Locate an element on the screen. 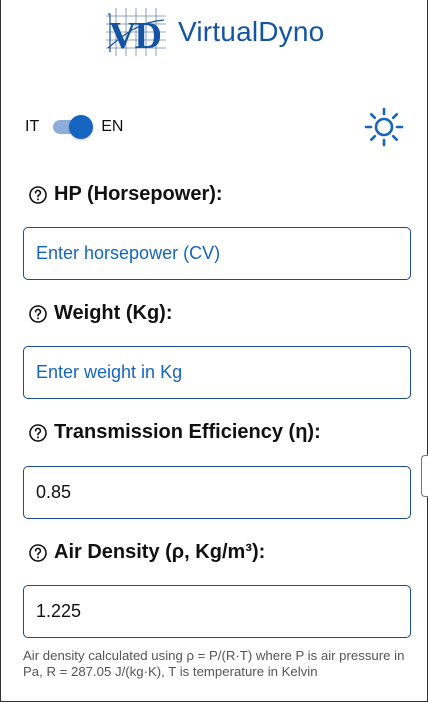 The height and width of the screenshot is (703, 428). hp-input is located at coordinates (217, 253).